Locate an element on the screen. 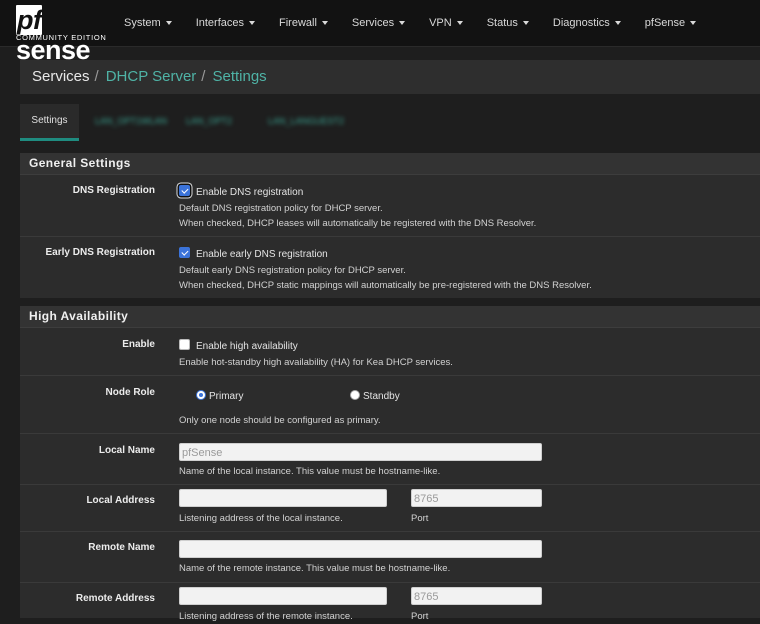 This screenshot has height=624, width=760. standby-radio-label: Standby is located at coordinates (381, 396).